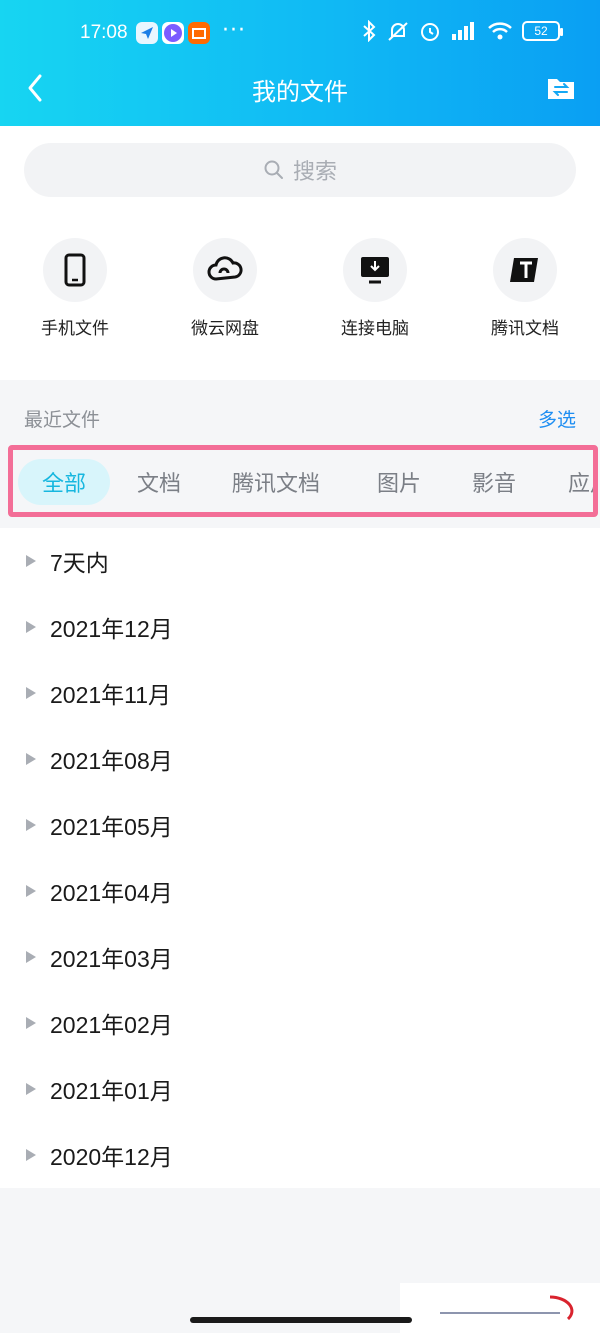 The width and height of the screenshot is (600, 1333). What do you see at coordinates (398, 31) in the screenshot?
I see `mute-icon` at bounding box center [398, 31].